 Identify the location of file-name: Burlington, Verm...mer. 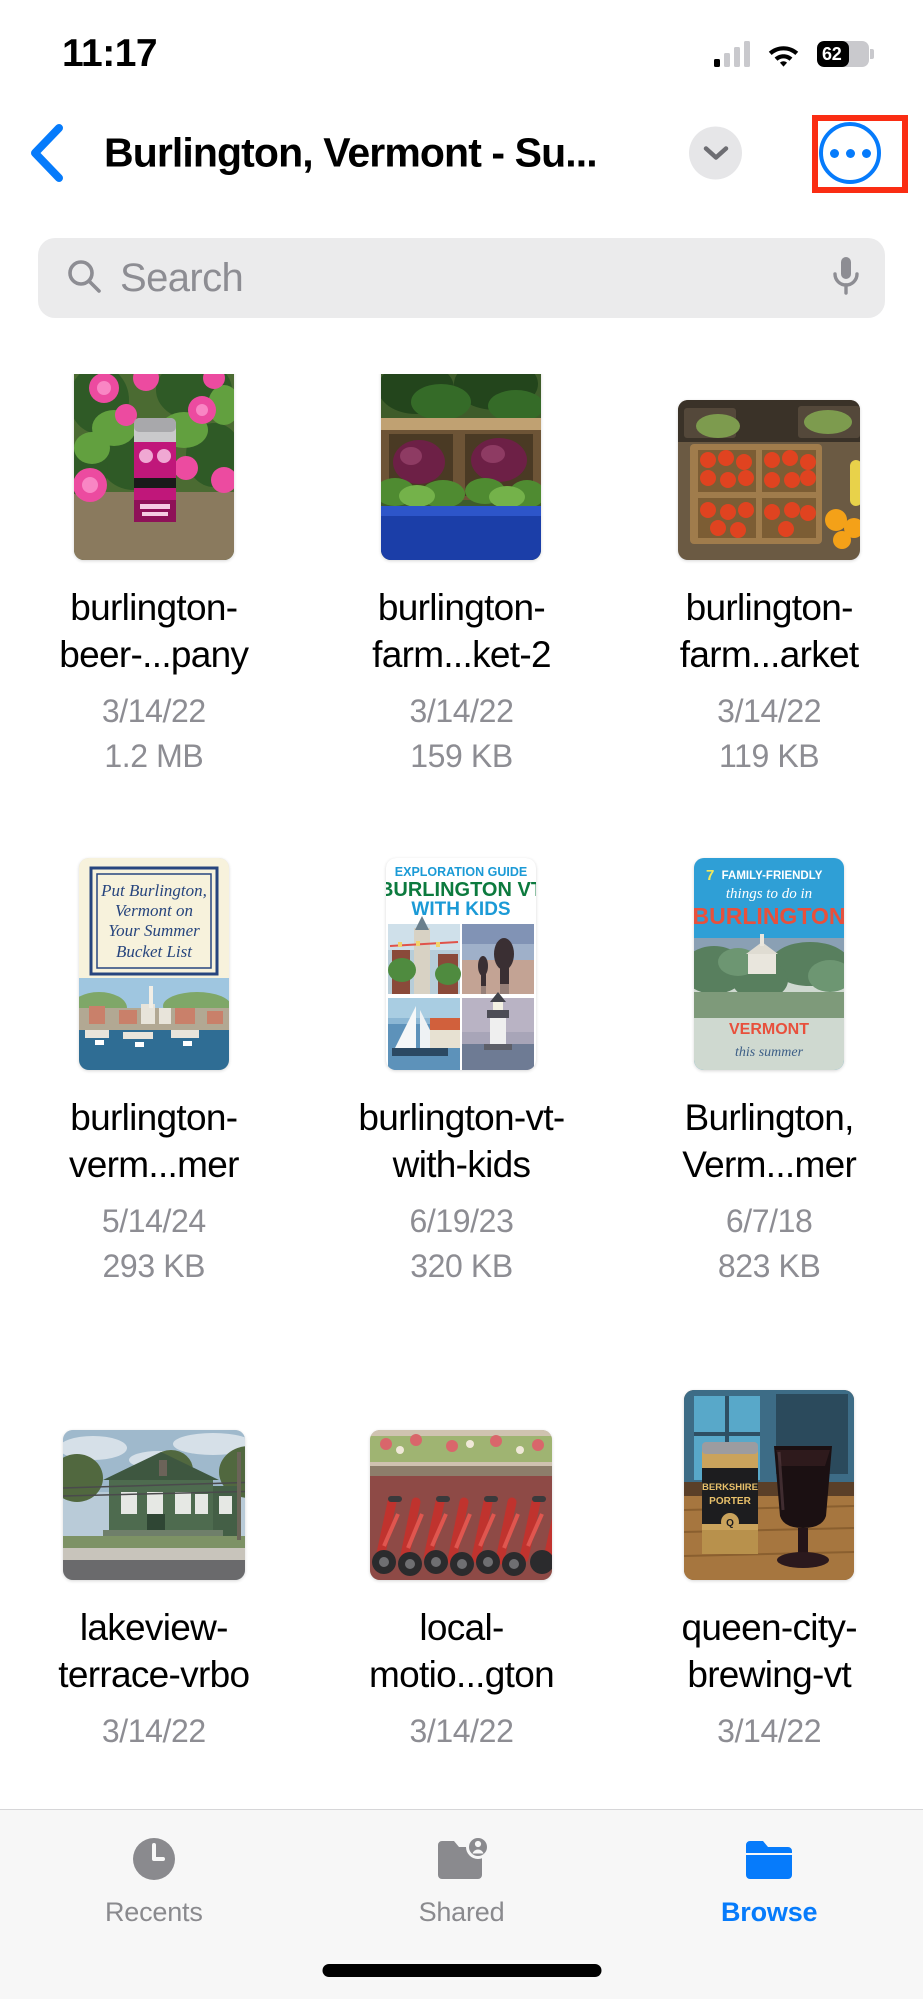
(769, 1141).